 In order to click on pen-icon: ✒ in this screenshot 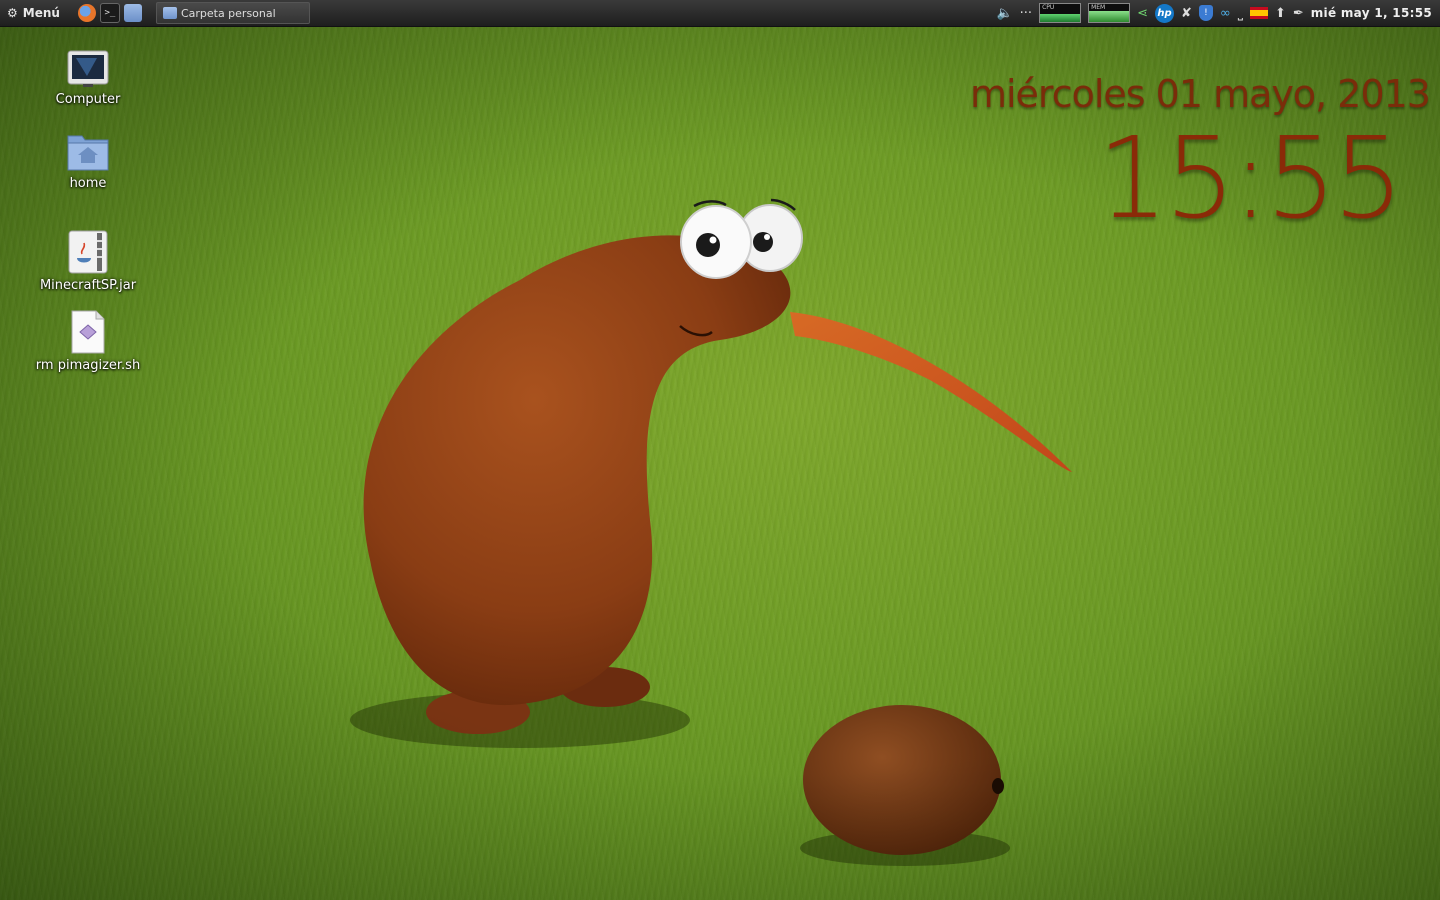, I will do `click(1298, 13)`.